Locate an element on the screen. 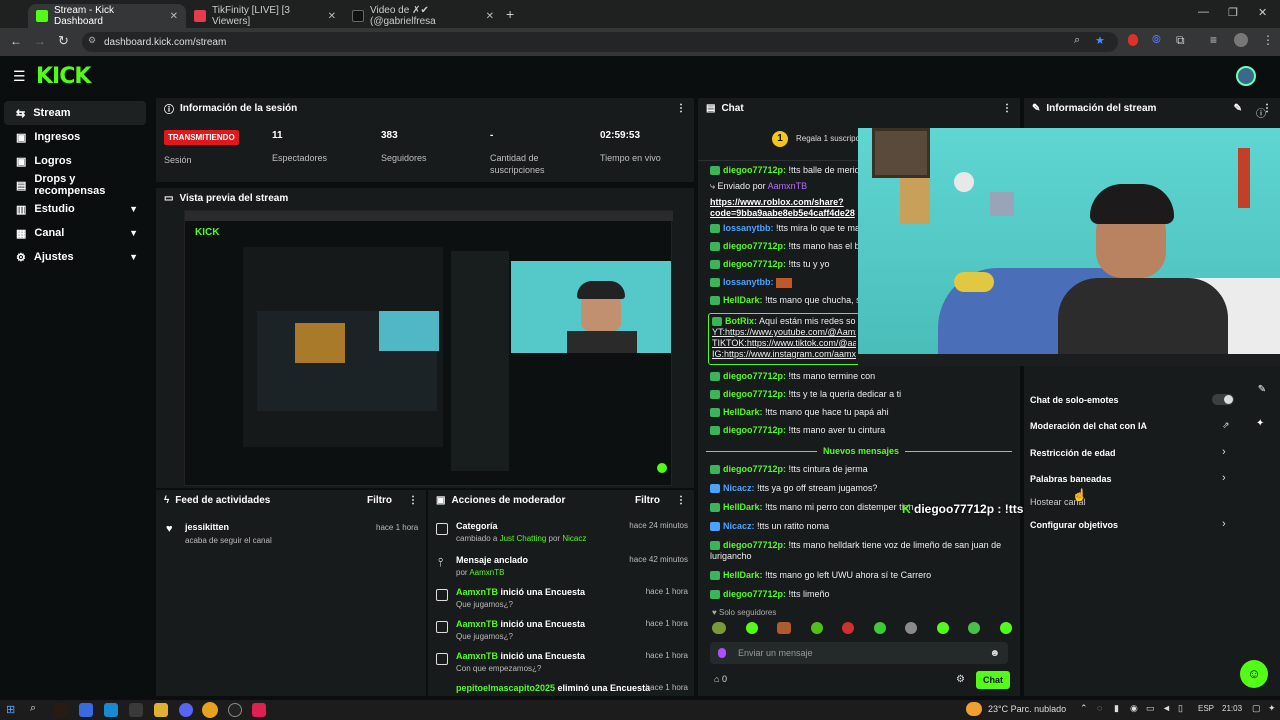 Image resolution: width=1280 pixels, height=720 pixels. back-icon: ← is located at coordinates (16, 41).